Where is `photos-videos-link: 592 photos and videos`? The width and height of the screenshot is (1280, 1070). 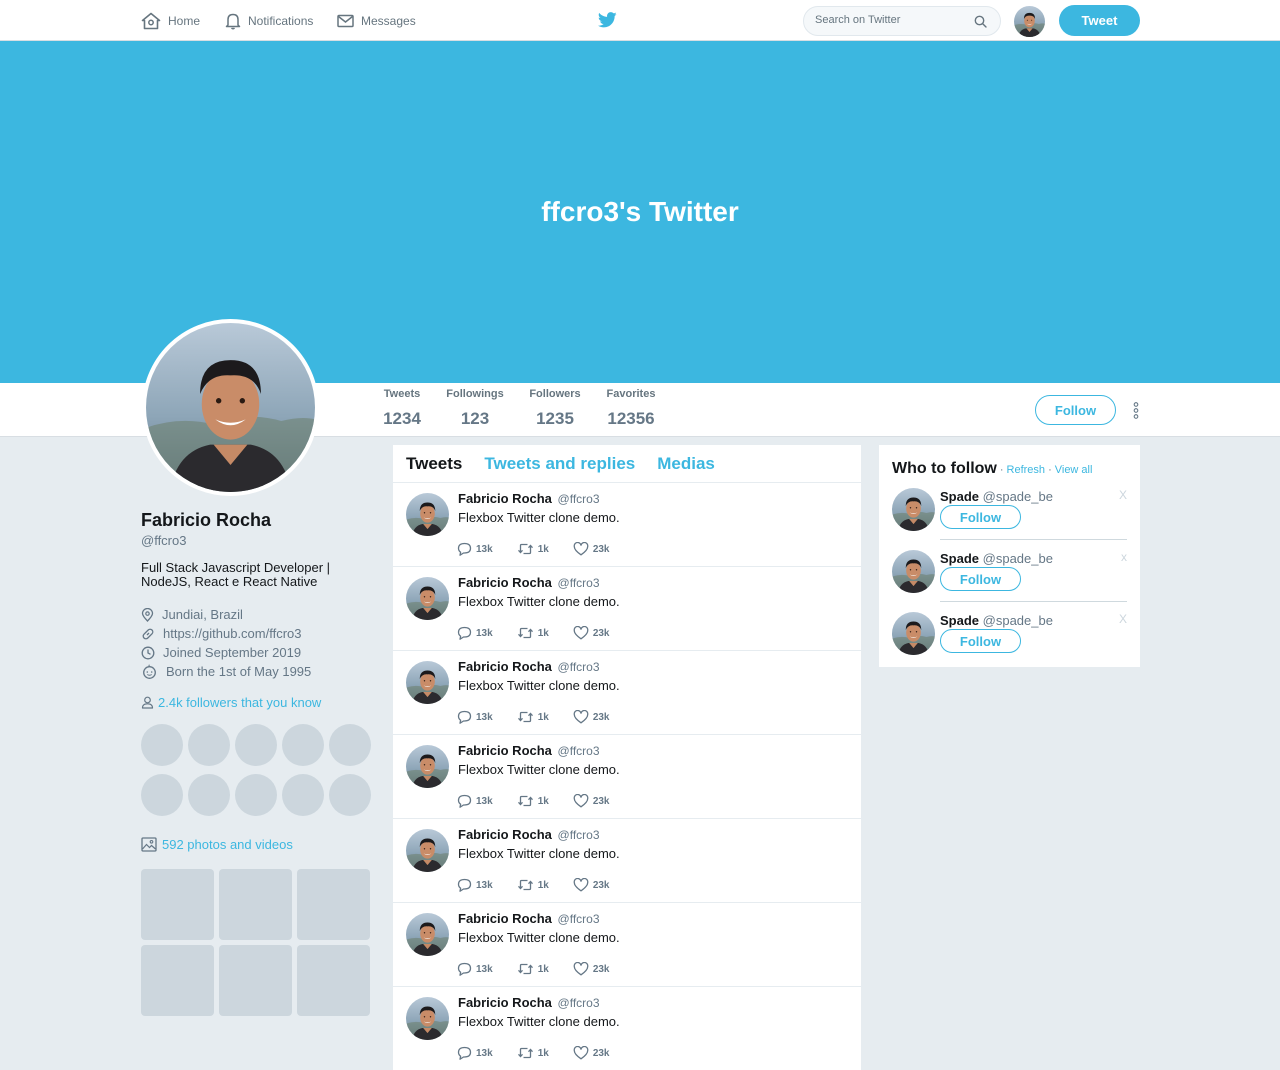 photos-videos-link: 592 photos and videos is located at coordinates (256, 844).